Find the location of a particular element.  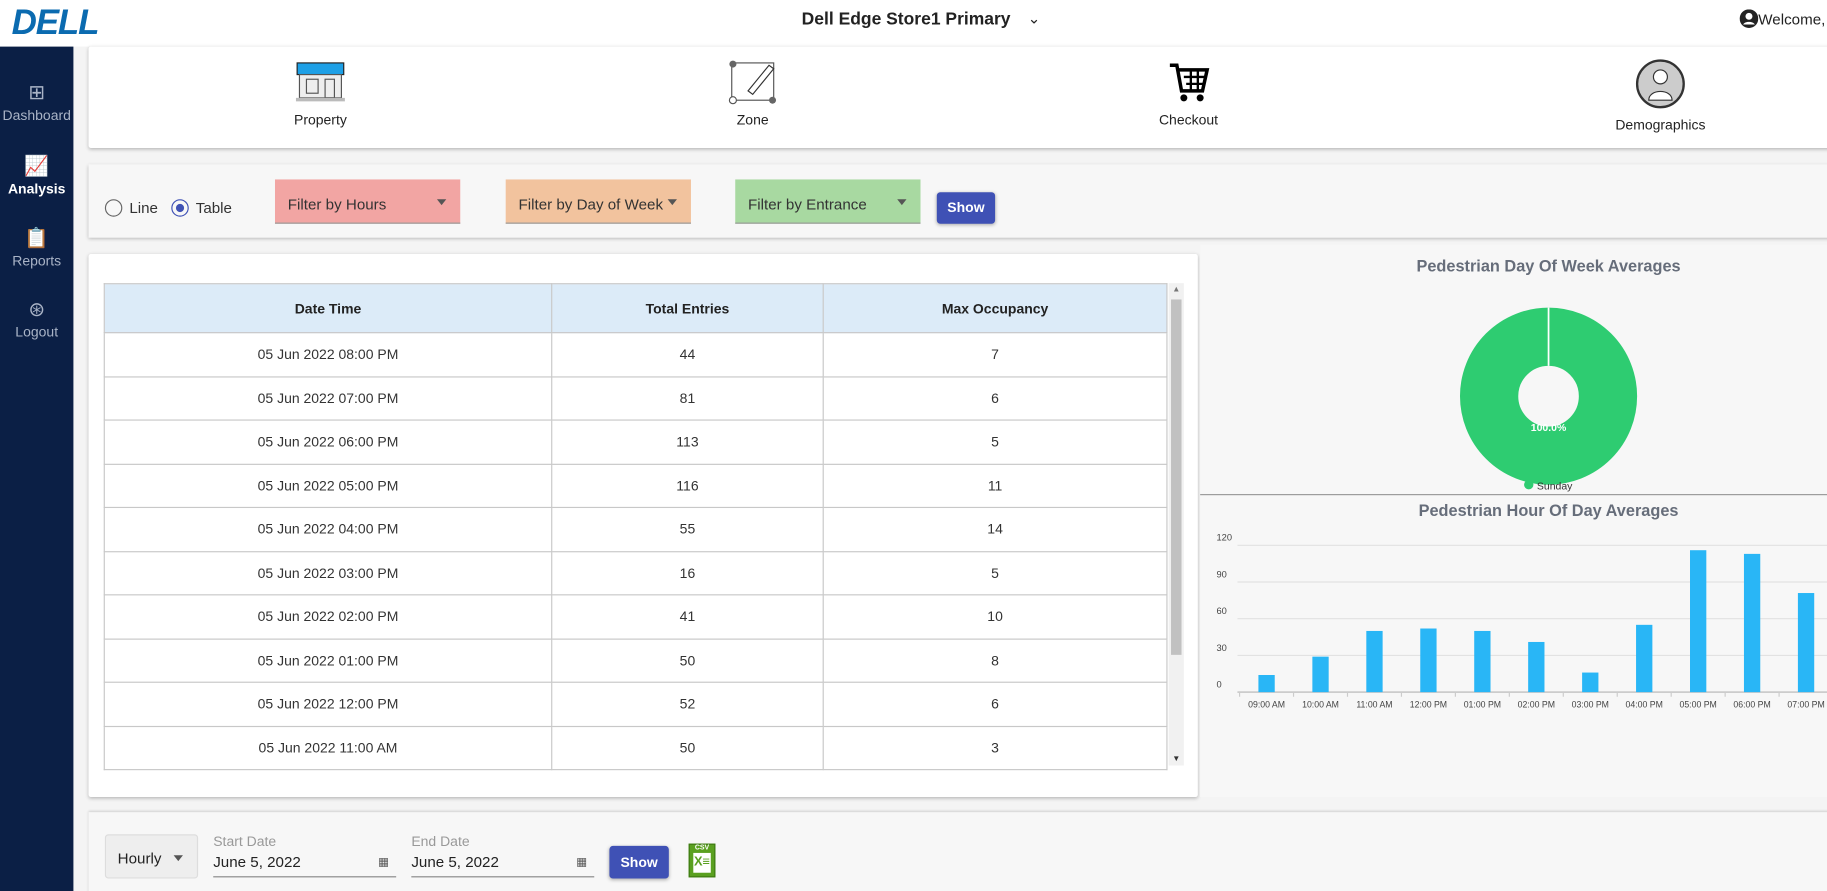

radio-table: Table is located at coordinates (201, 208).